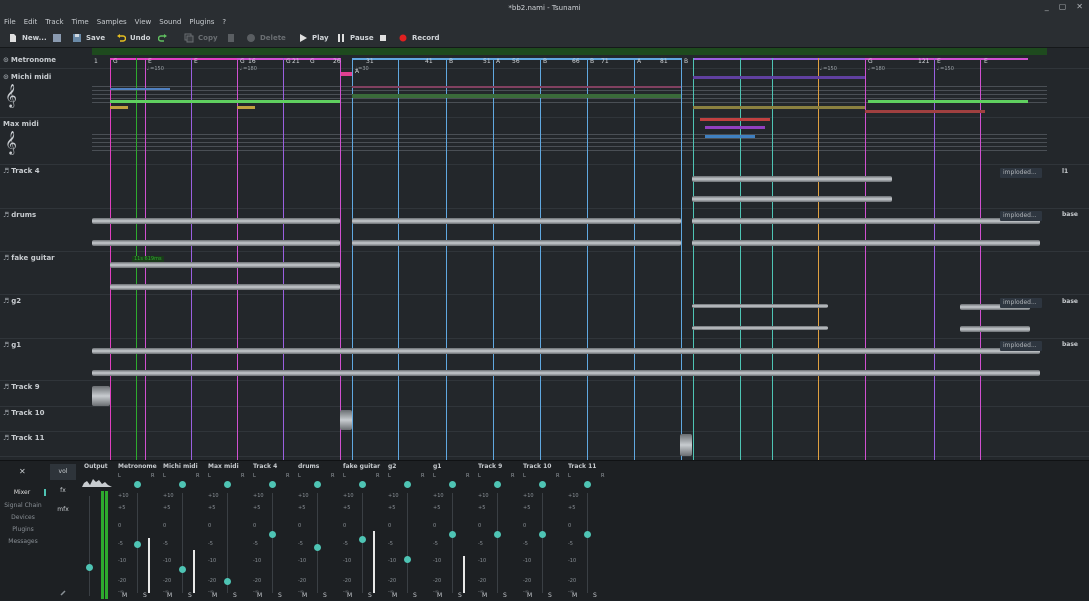 The image size is (1089, 601). What do you see at coordinates (46, 345) in the screenshot?
I see `track-header-g1: ♬ g1` at bounding box center [46, 345].